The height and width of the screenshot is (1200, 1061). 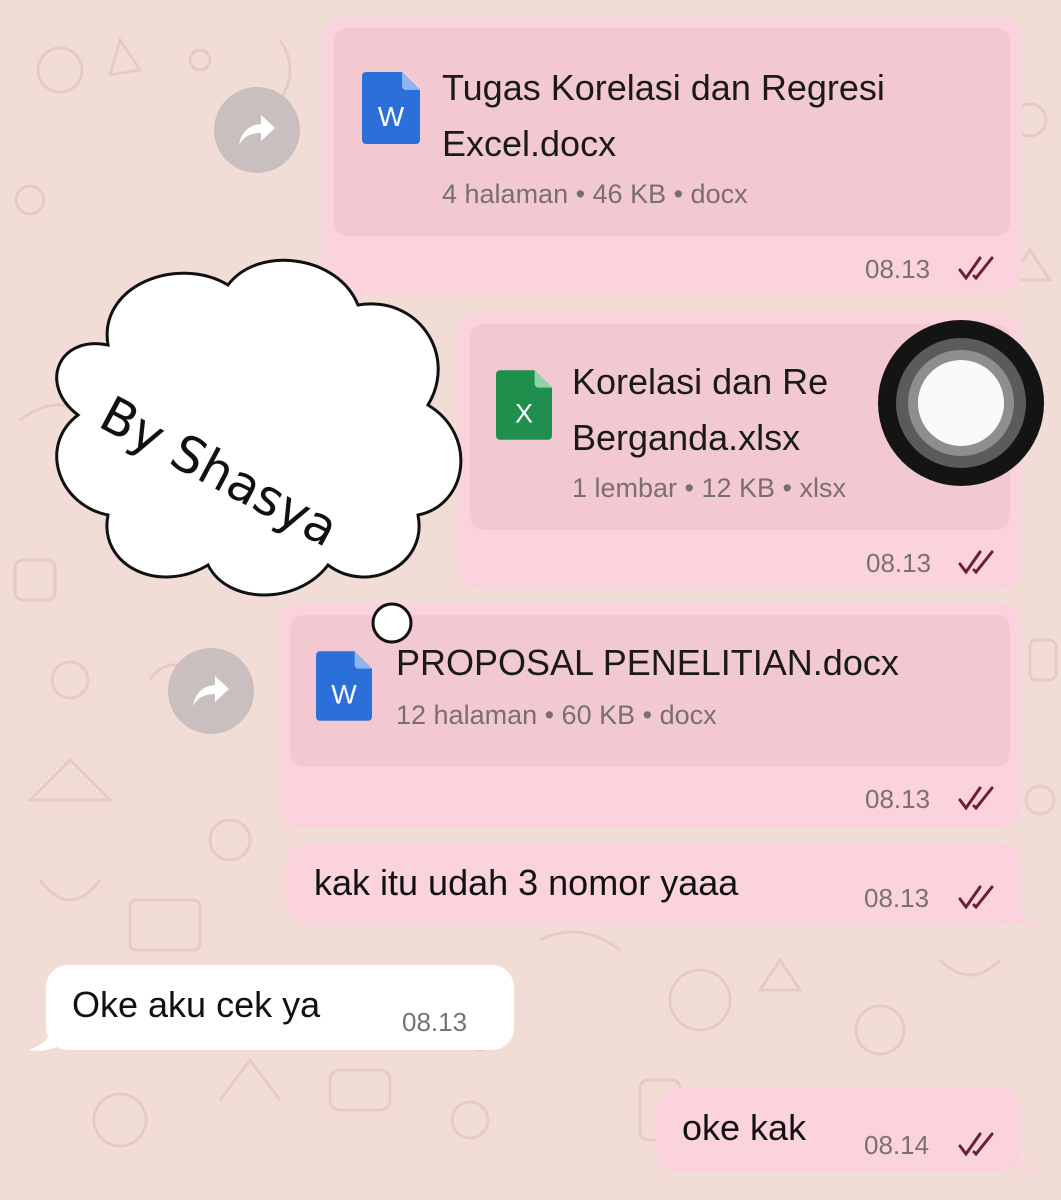 I want to click on message-bubble-text-outgoing: kak itu udah 3 nomor yaaa 08.13, so click(x=654, y=884).